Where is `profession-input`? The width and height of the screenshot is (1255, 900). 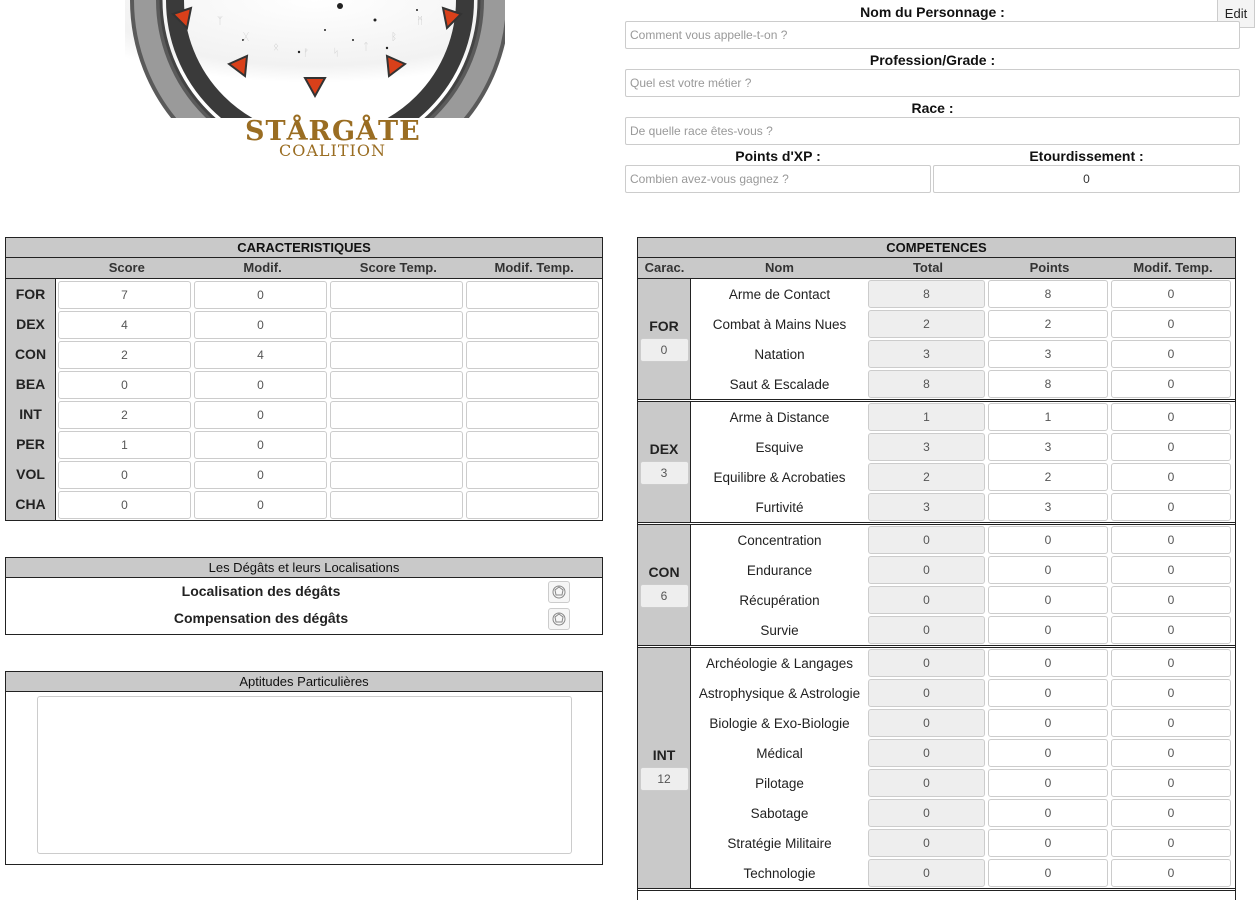
profession-input is located at coordinates (932, 83).